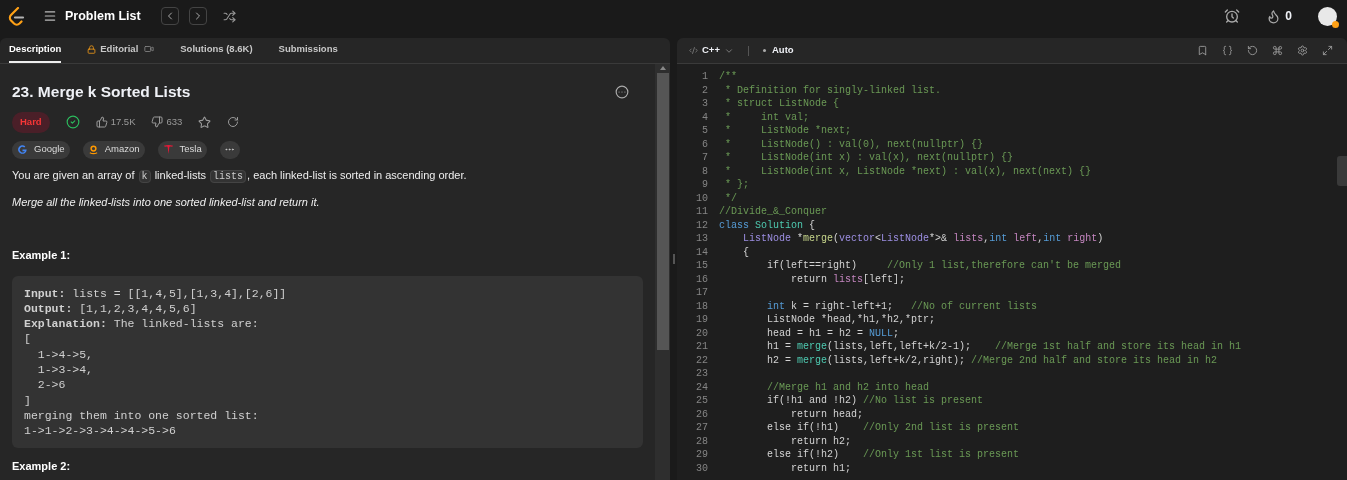 This screenshot has height=480, width=1347. I want to click on line-number: 8, so click(704, 171).